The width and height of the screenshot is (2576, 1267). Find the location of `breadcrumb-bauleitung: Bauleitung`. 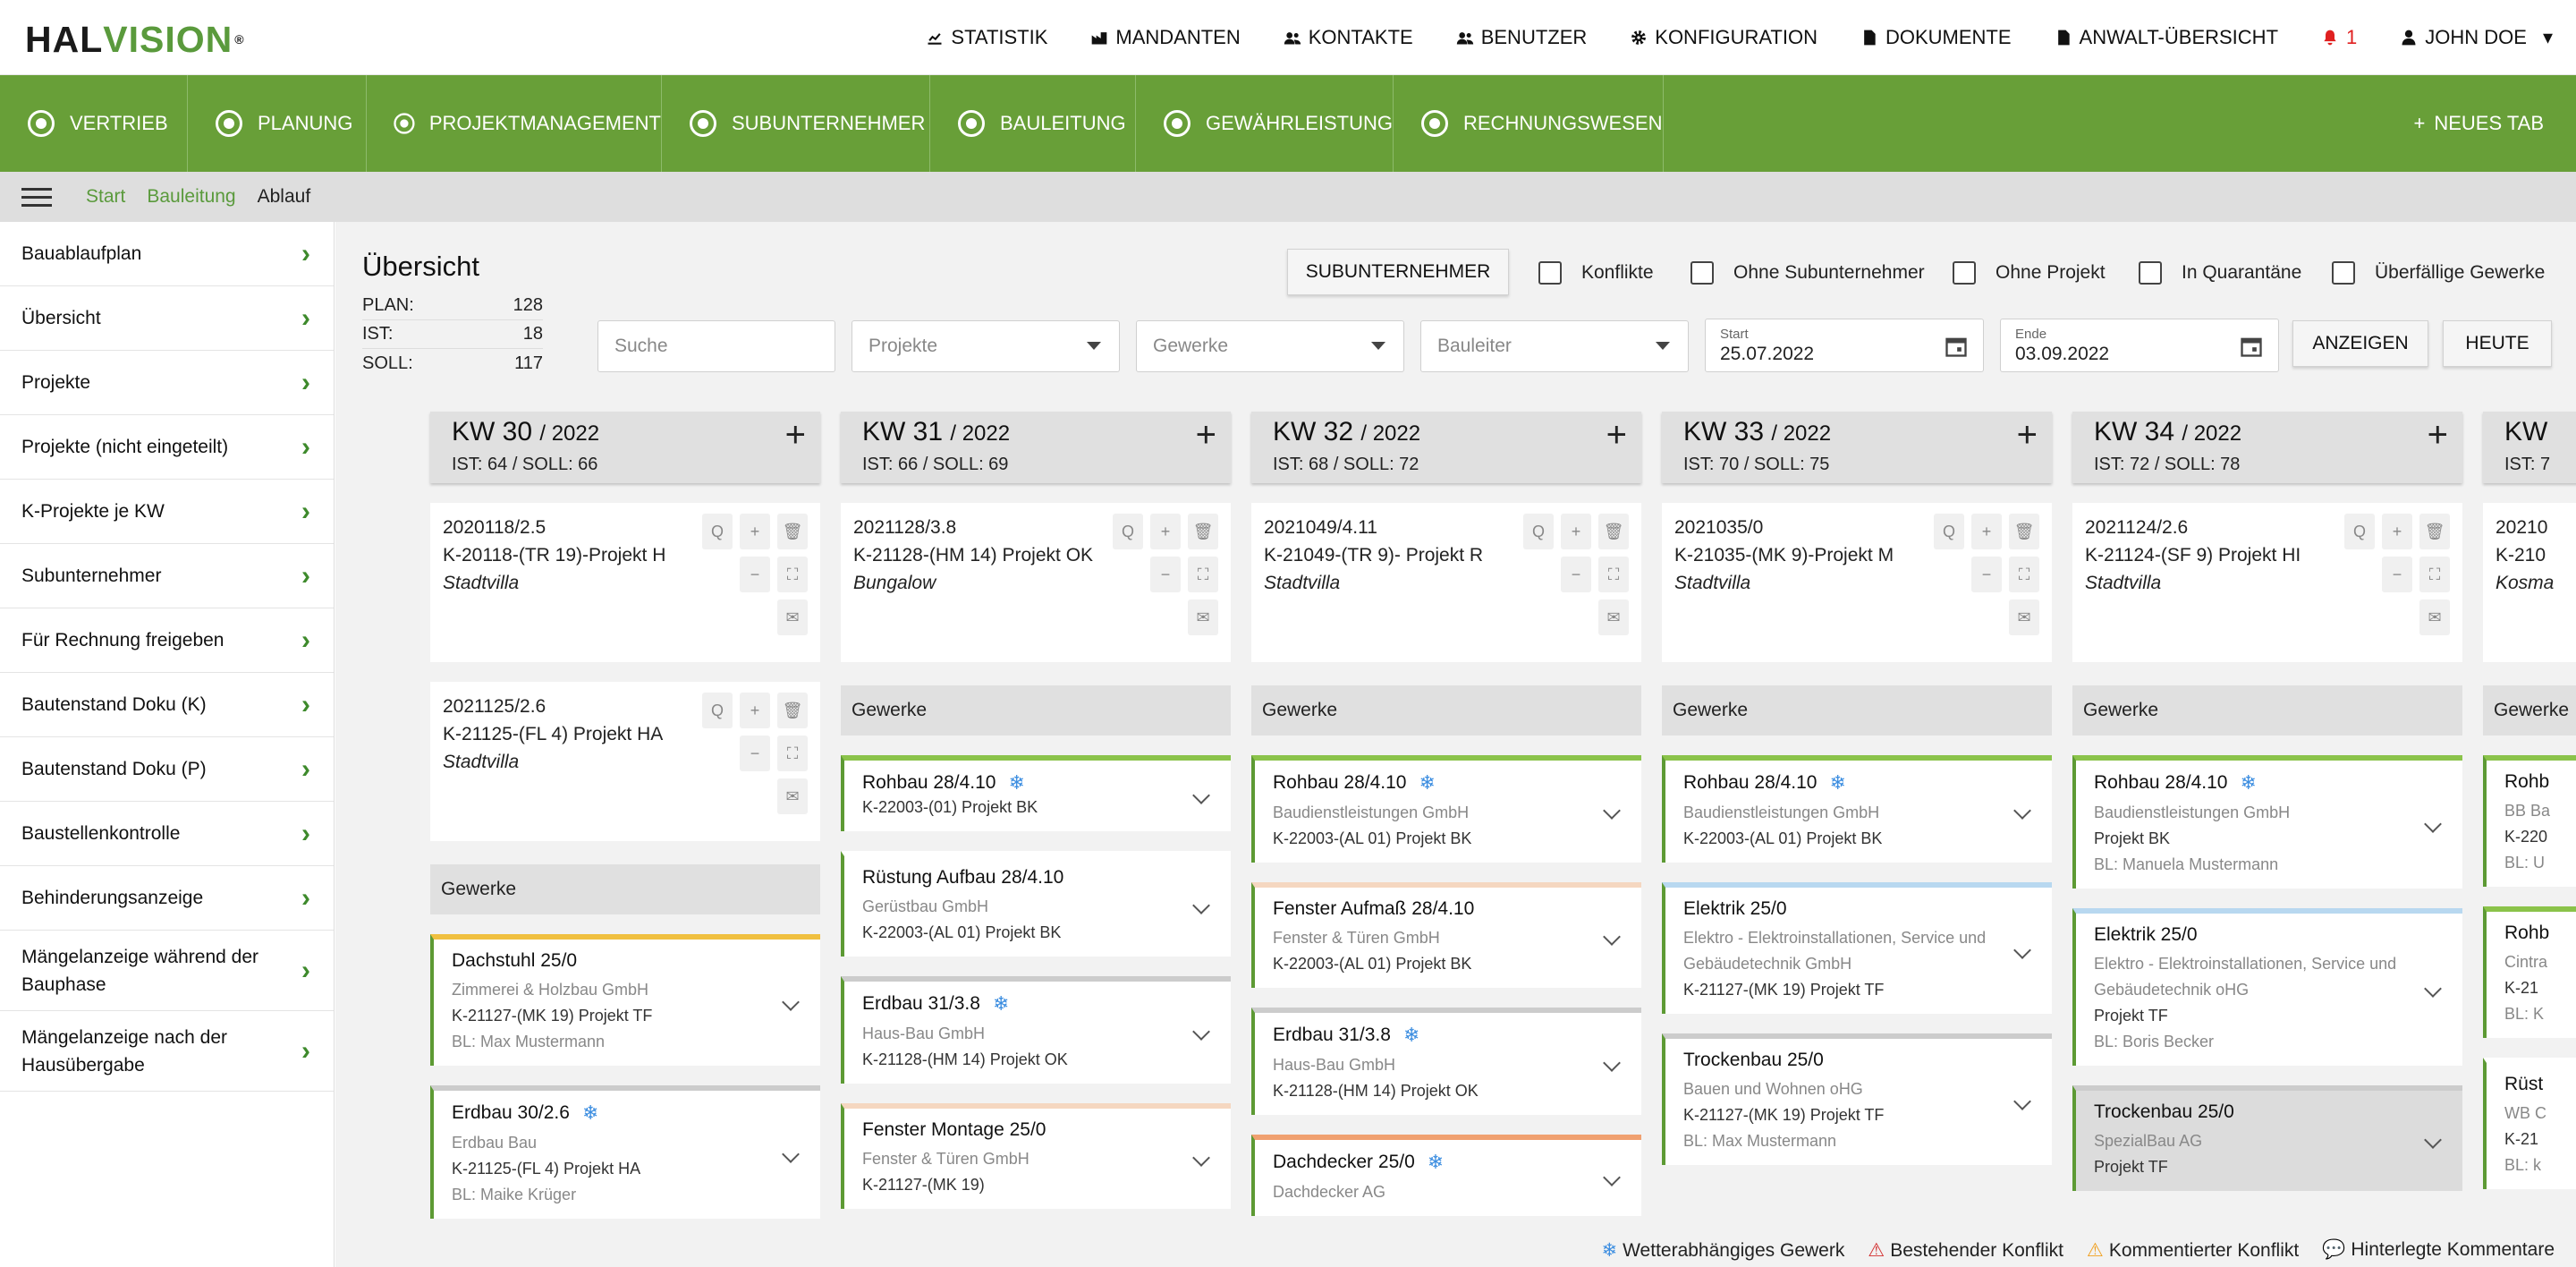

breadcrumb-bauleitung: Bauleitung is located at coordinates (191, 197).